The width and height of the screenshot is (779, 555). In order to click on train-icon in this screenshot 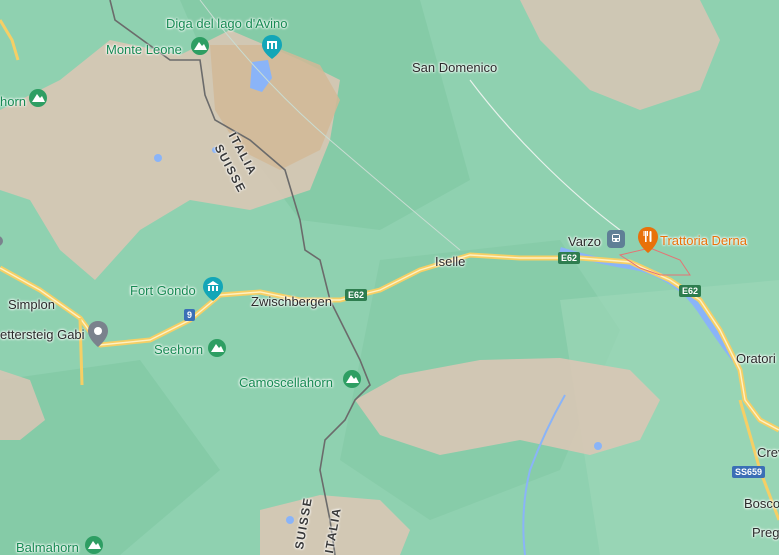, I will do `click(616, 239)`.